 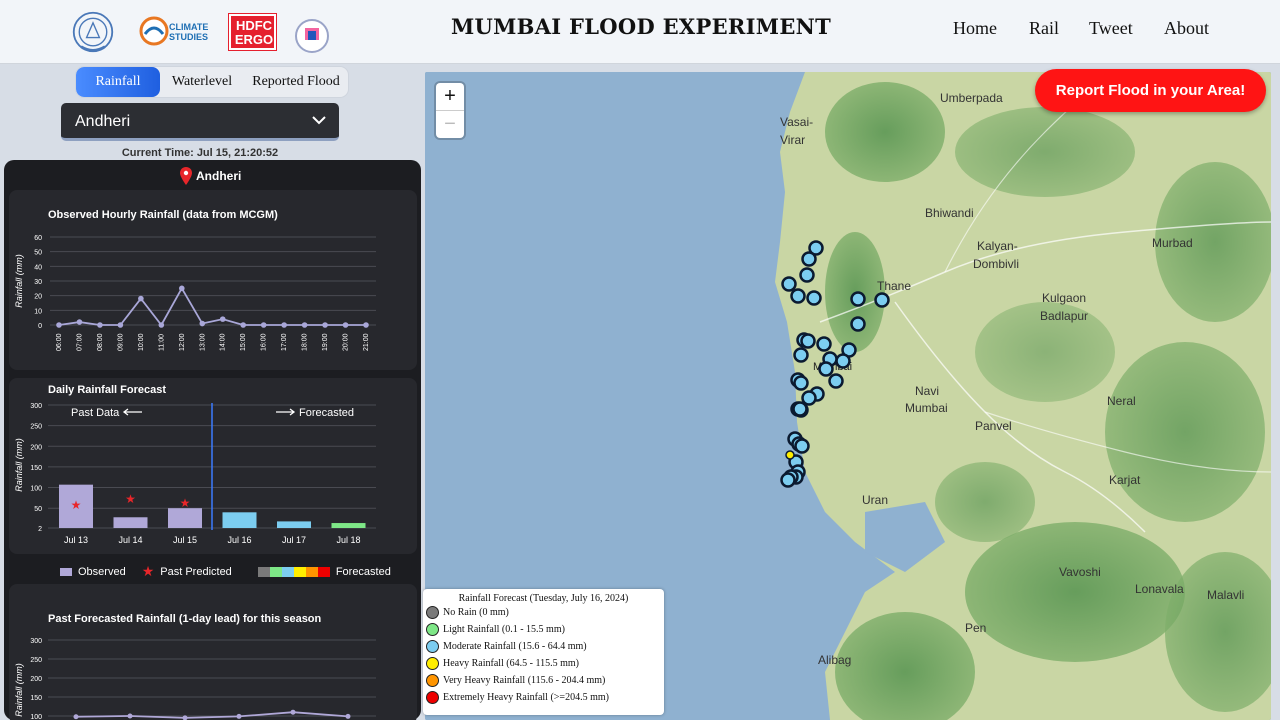 What do you see at coordinates (1225, 595) in the screenshot?
I see `map-place-label: Malavli` at bounding box center [1225, 595].